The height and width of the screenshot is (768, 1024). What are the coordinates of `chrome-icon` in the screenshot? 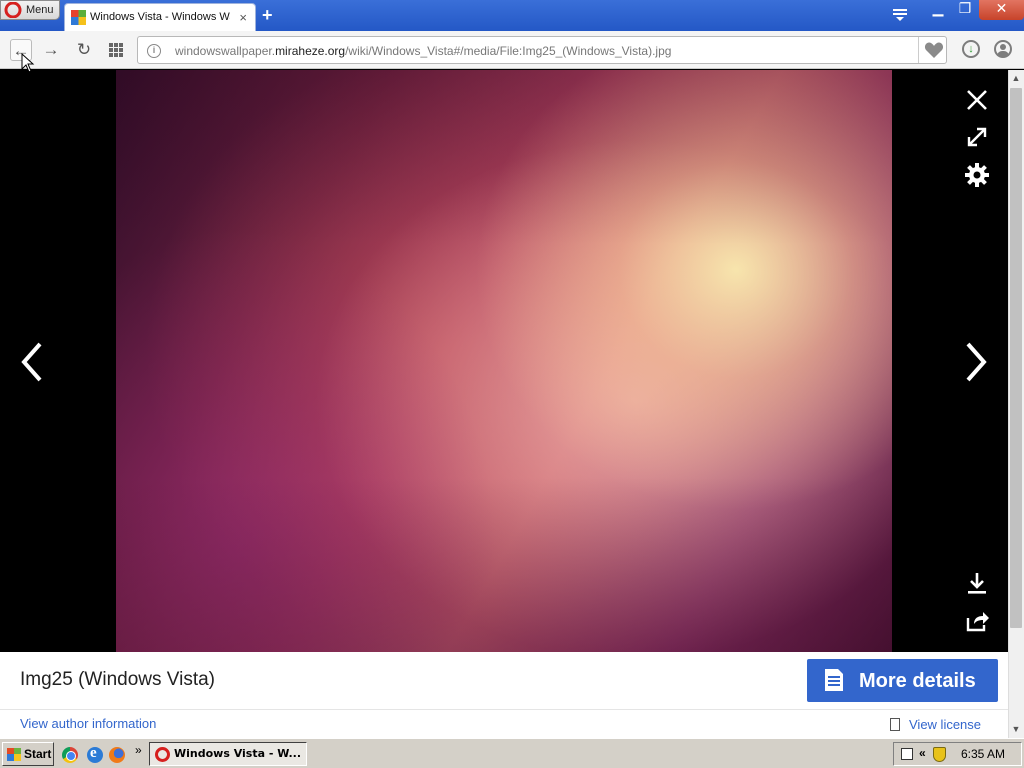 It's located at (70, 755).